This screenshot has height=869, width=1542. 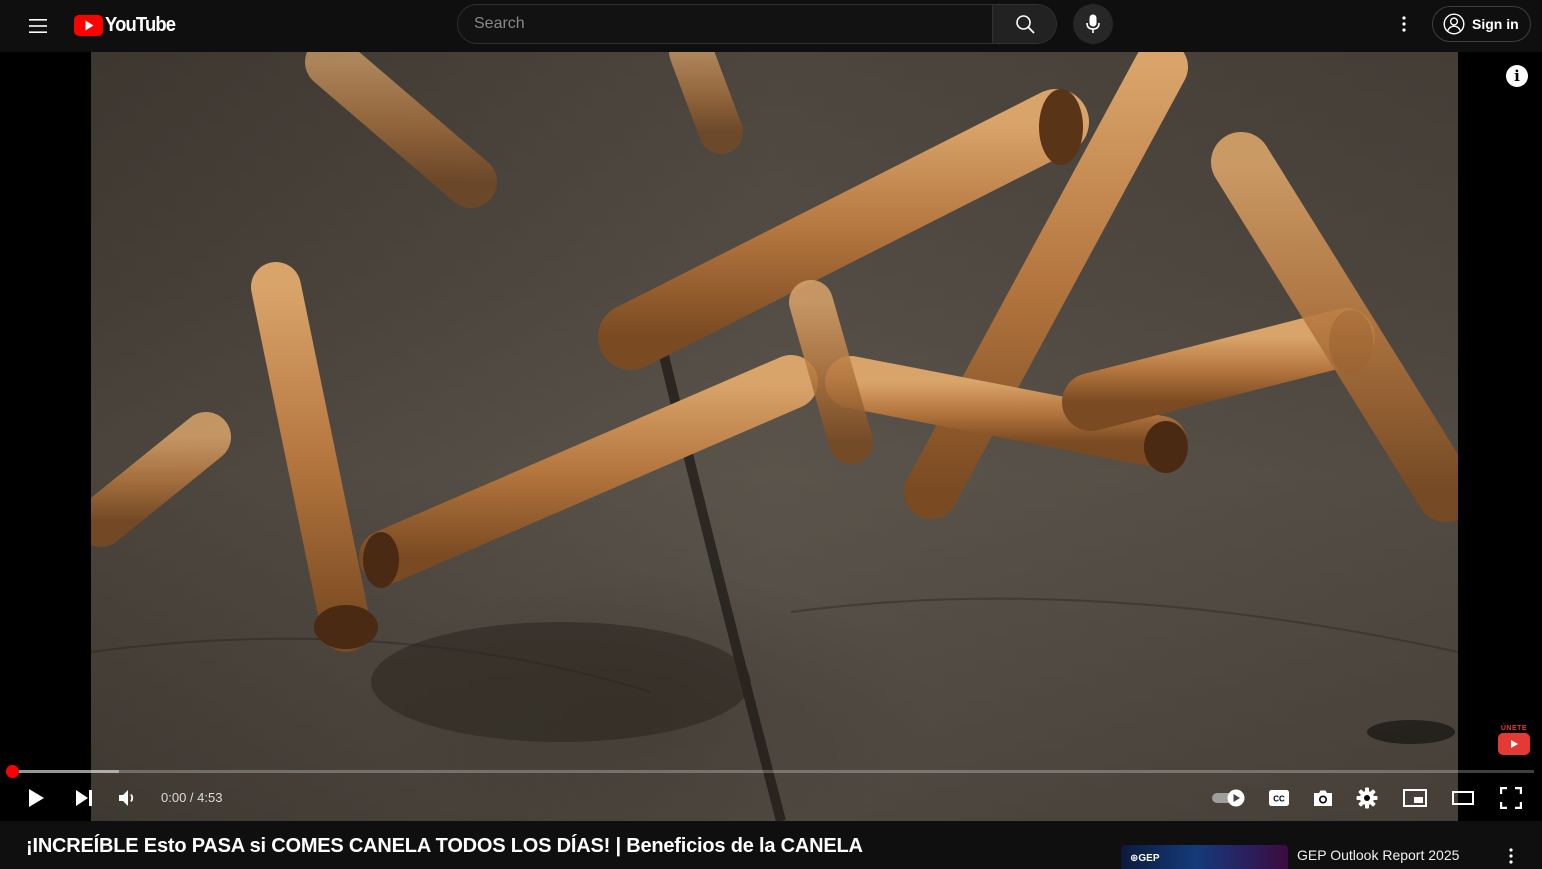 I want to click on play-badge-icon, so click(x=1514, y=744).